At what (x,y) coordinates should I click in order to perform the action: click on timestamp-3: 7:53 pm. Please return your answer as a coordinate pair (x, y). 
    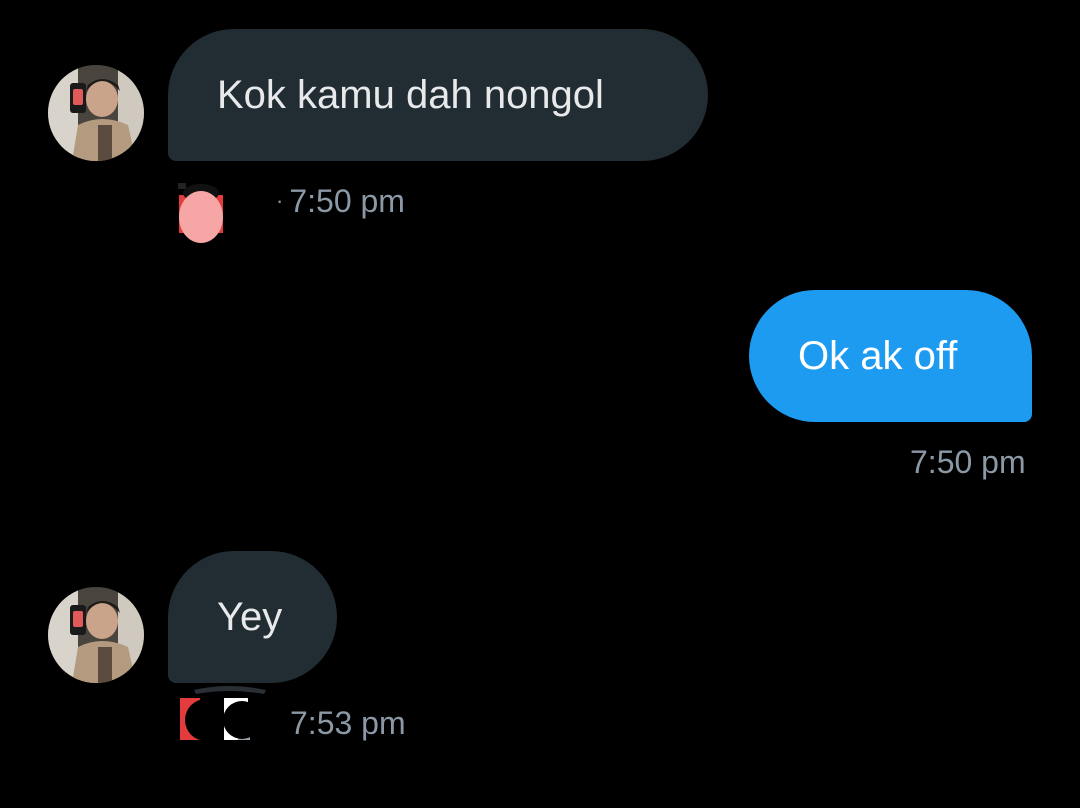
    Looking at the image, I should click on (348, 723).